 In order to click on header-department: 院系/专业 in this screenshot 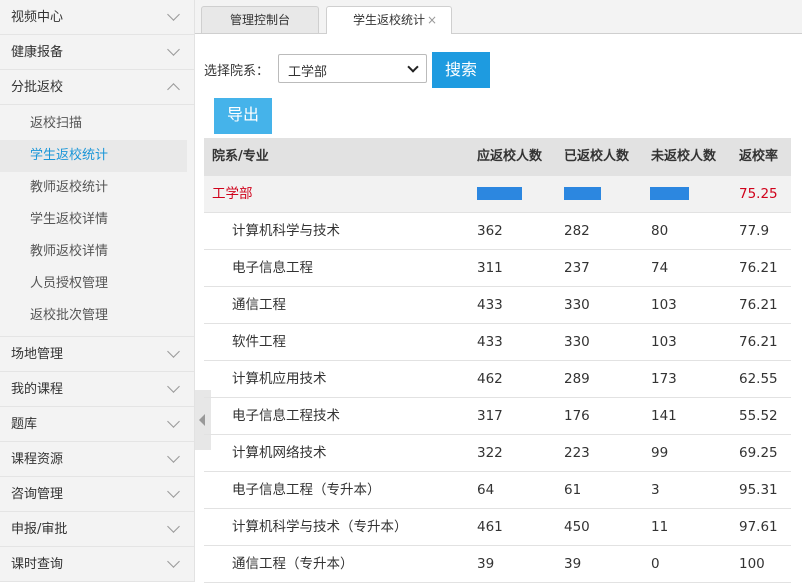, I will do `click(240, 156)`.